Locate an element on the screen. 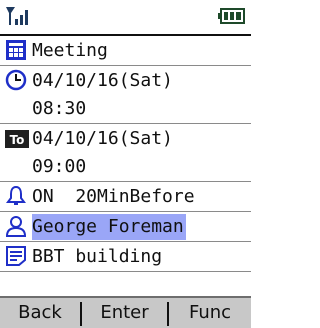  battery-icon is located at coordinates (231, 16).